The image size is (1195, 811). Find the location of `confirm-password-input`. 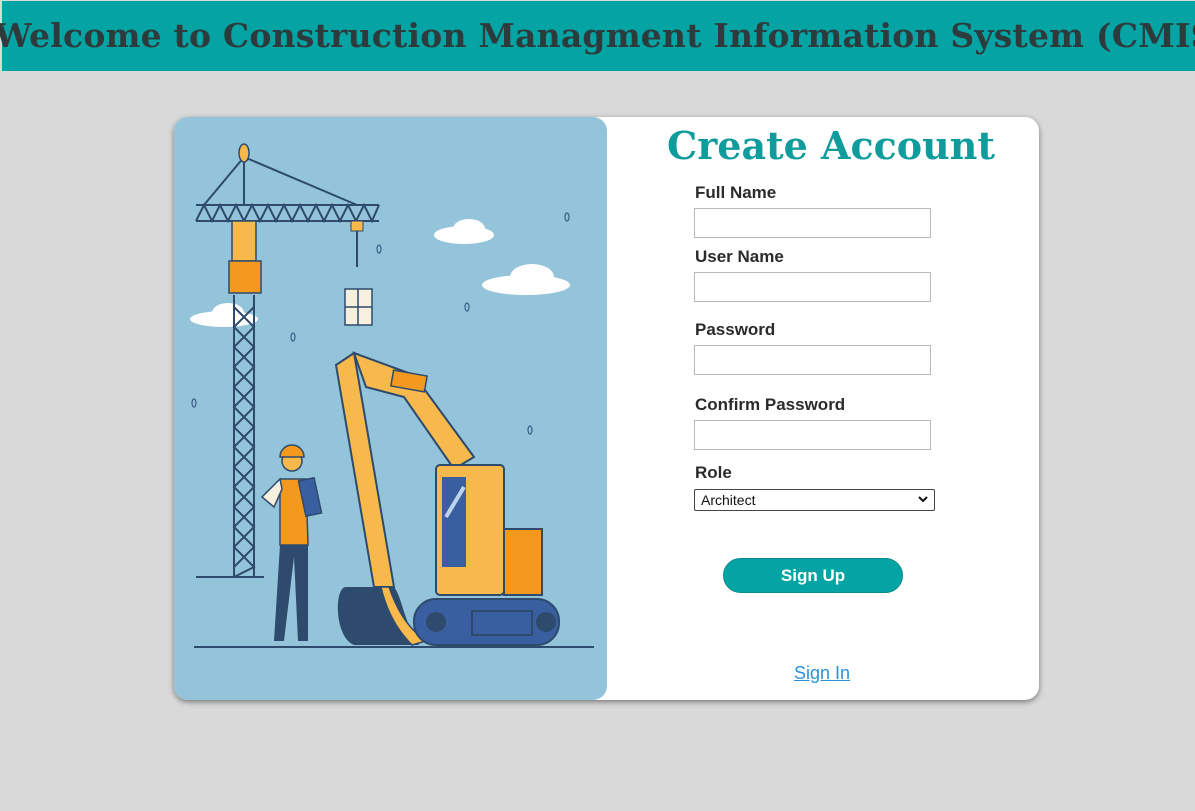

confirm-password-input is located at coordinates (812, 435).